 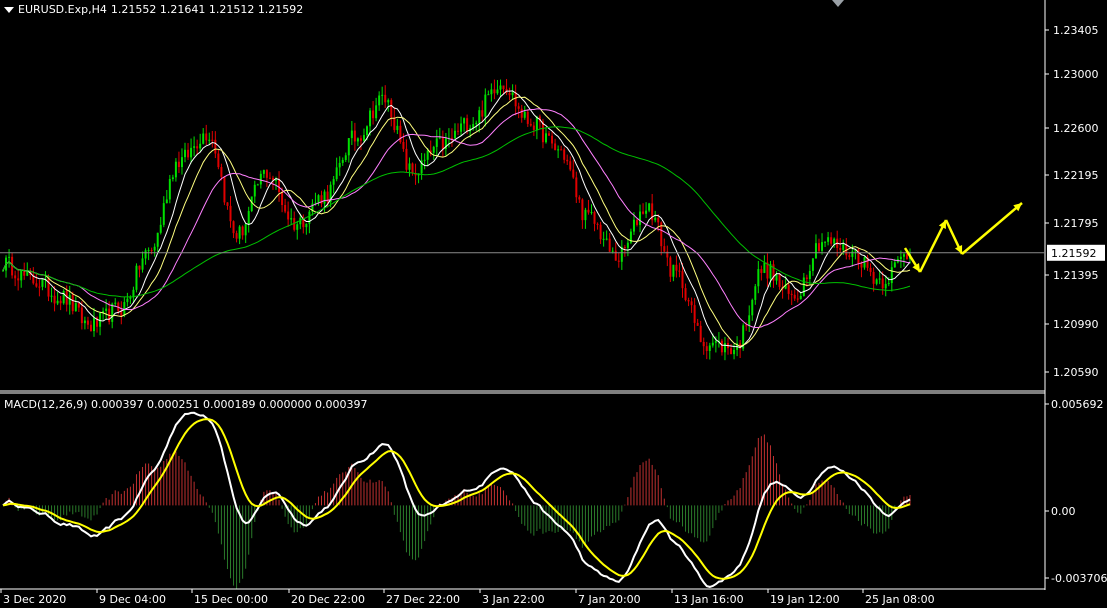 What do you see at coordinates (9, 9) in the screenshot?
I see `dropdown-triangle-icon` at bounding box center [9, 9].